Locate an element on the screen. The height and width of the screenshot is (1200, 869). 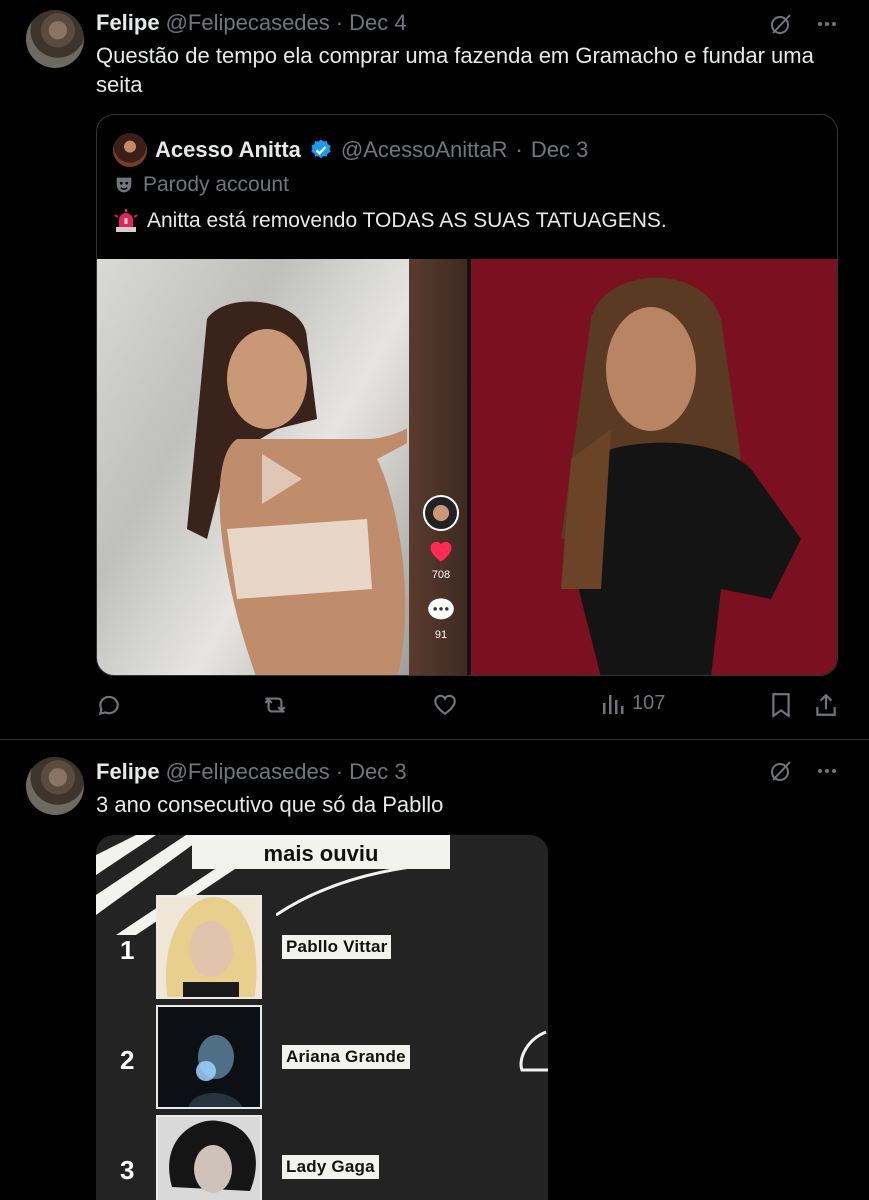
ranking-row: 3 Lady Gaga is located at coordinates (322, 1157).